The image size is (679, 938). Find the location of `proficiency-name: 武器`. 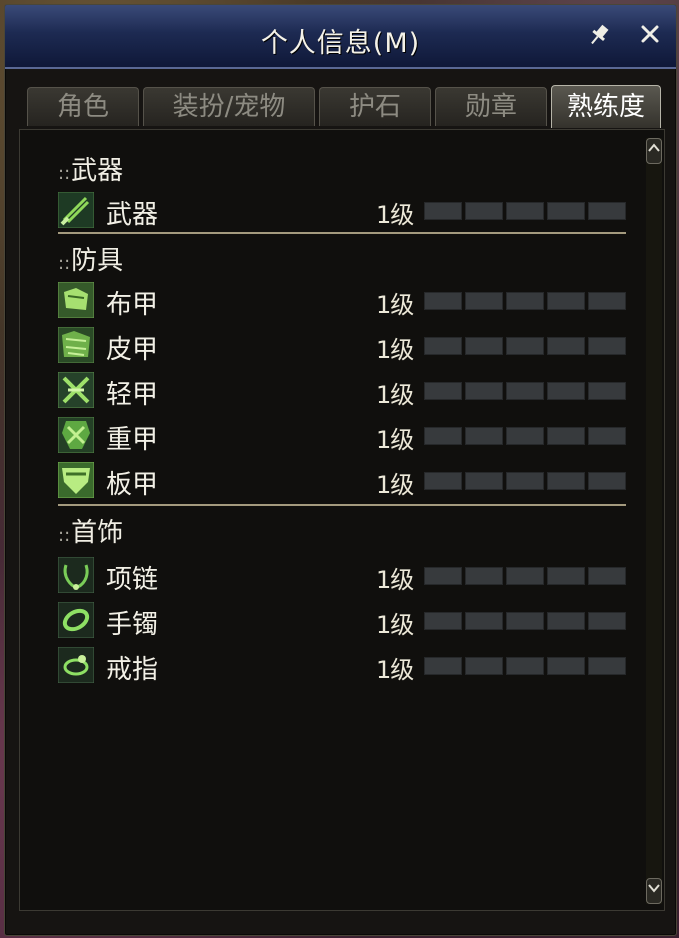

proficiency-name: 武器 is located at coordinates (132, 215).